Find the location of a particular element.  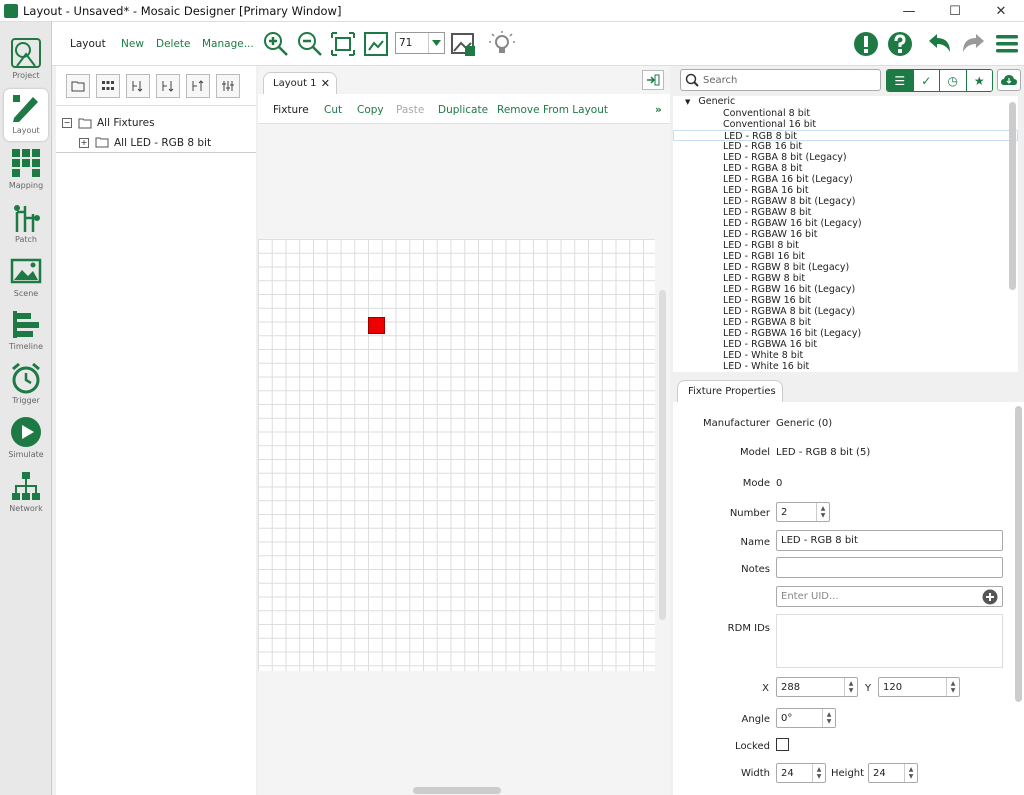

library-item: LED - RGBAW 16 bit is located at coordinates (845, 234).